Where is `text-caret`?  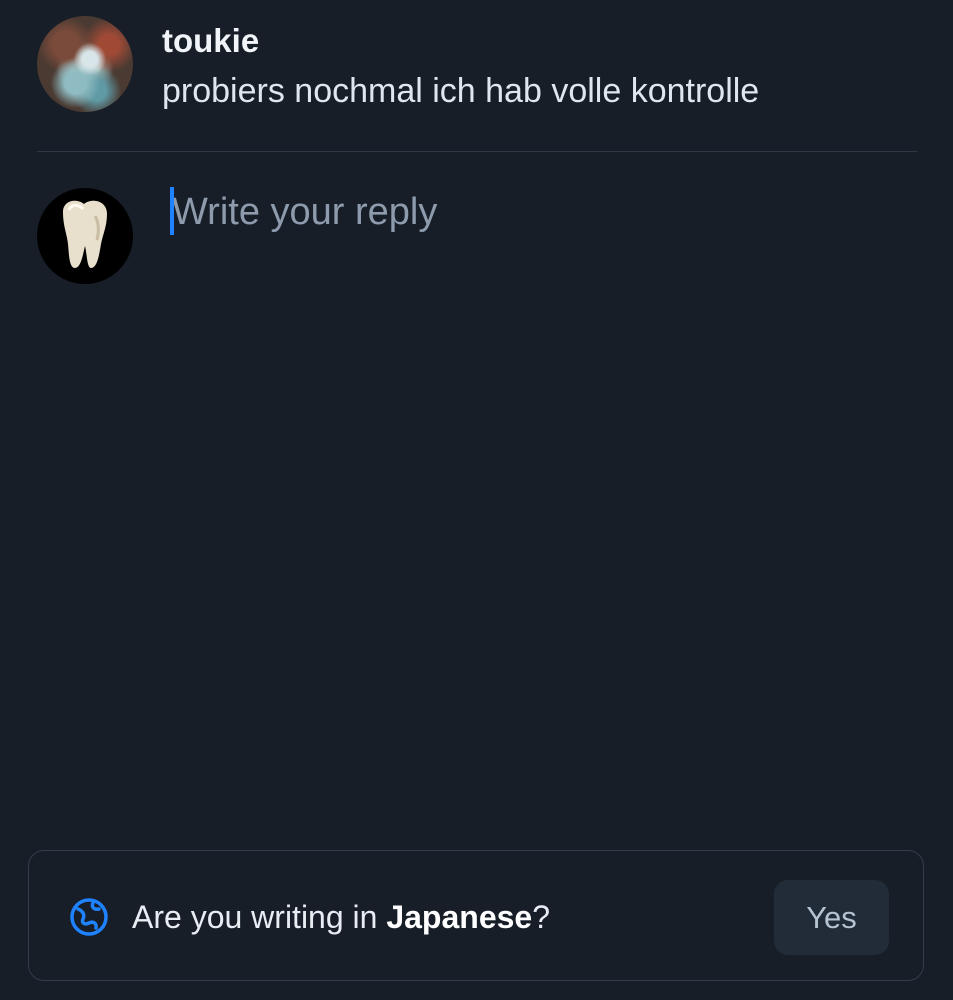
text-caret is located at coordinates (172, 211).